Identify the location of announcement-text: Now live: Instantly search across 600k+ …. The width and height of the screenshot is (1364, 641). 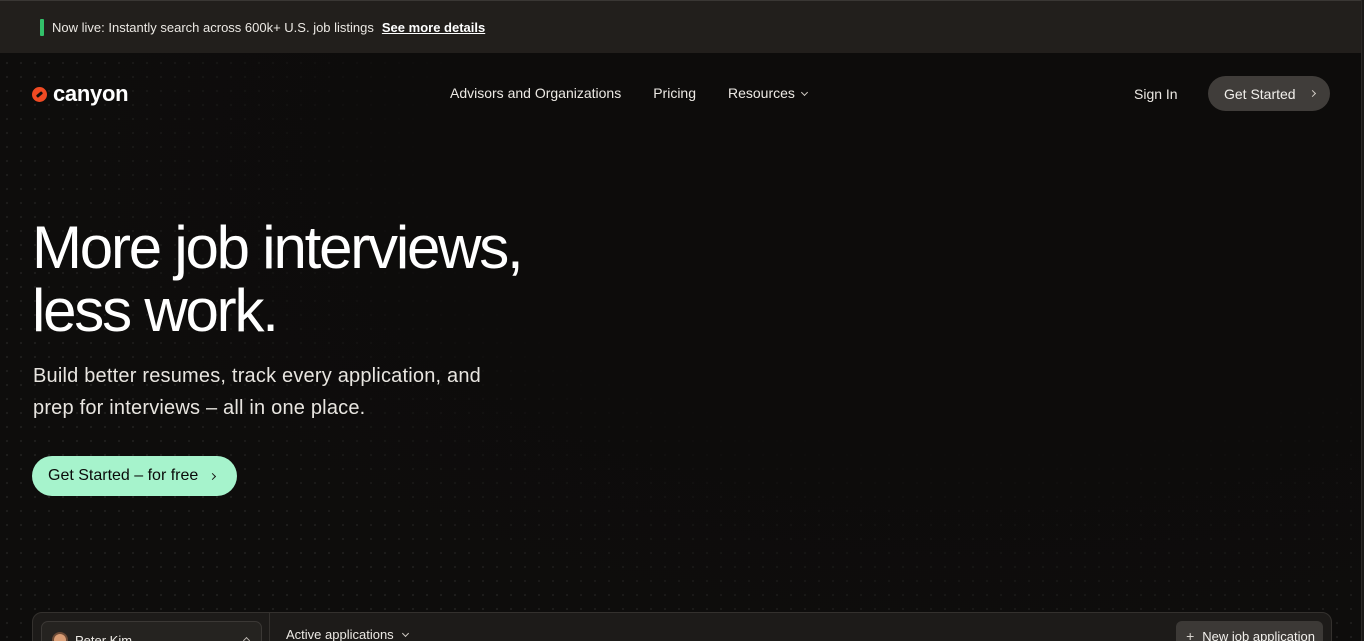
(213, 27).